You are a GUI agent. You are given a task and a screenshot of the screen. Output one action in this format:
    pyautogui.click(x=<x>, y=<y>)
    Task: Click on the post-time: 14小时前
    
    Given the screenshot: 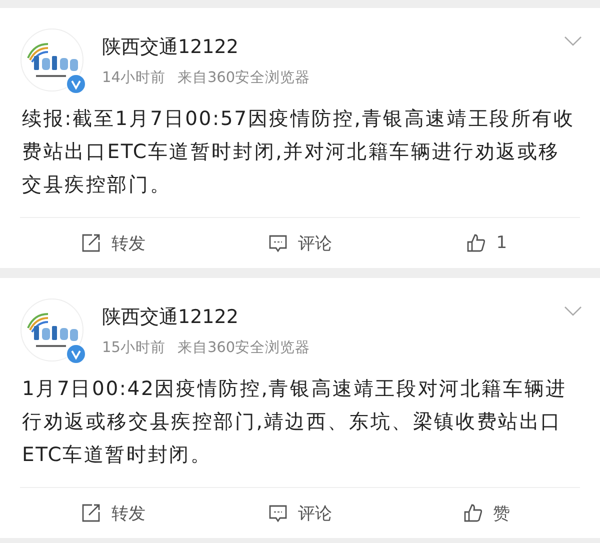 What is the action you would take?
    pyautogui.click(x=134, y=78)
    